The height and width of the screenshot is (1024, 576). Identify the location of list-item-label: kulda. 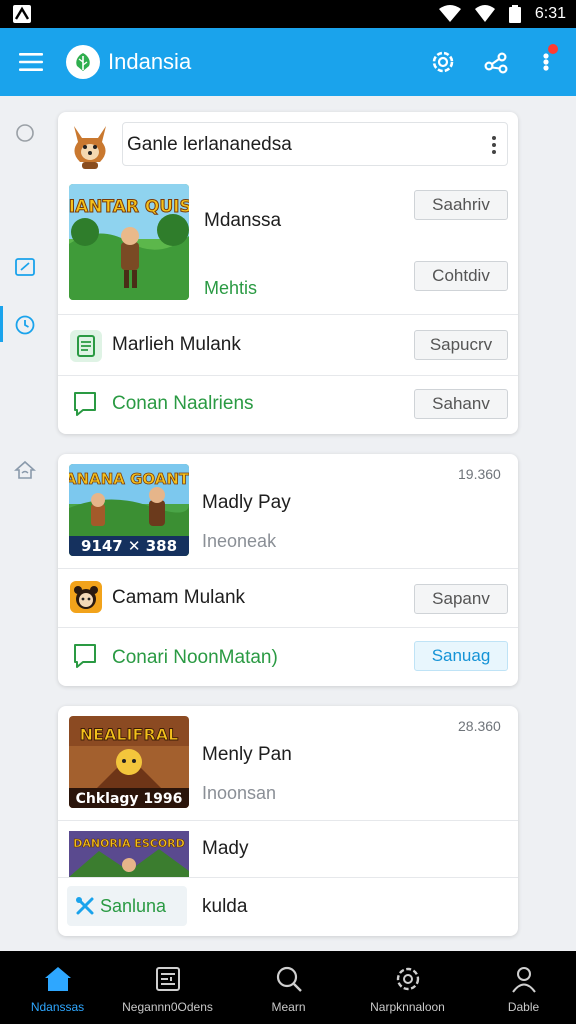
(225, 906).